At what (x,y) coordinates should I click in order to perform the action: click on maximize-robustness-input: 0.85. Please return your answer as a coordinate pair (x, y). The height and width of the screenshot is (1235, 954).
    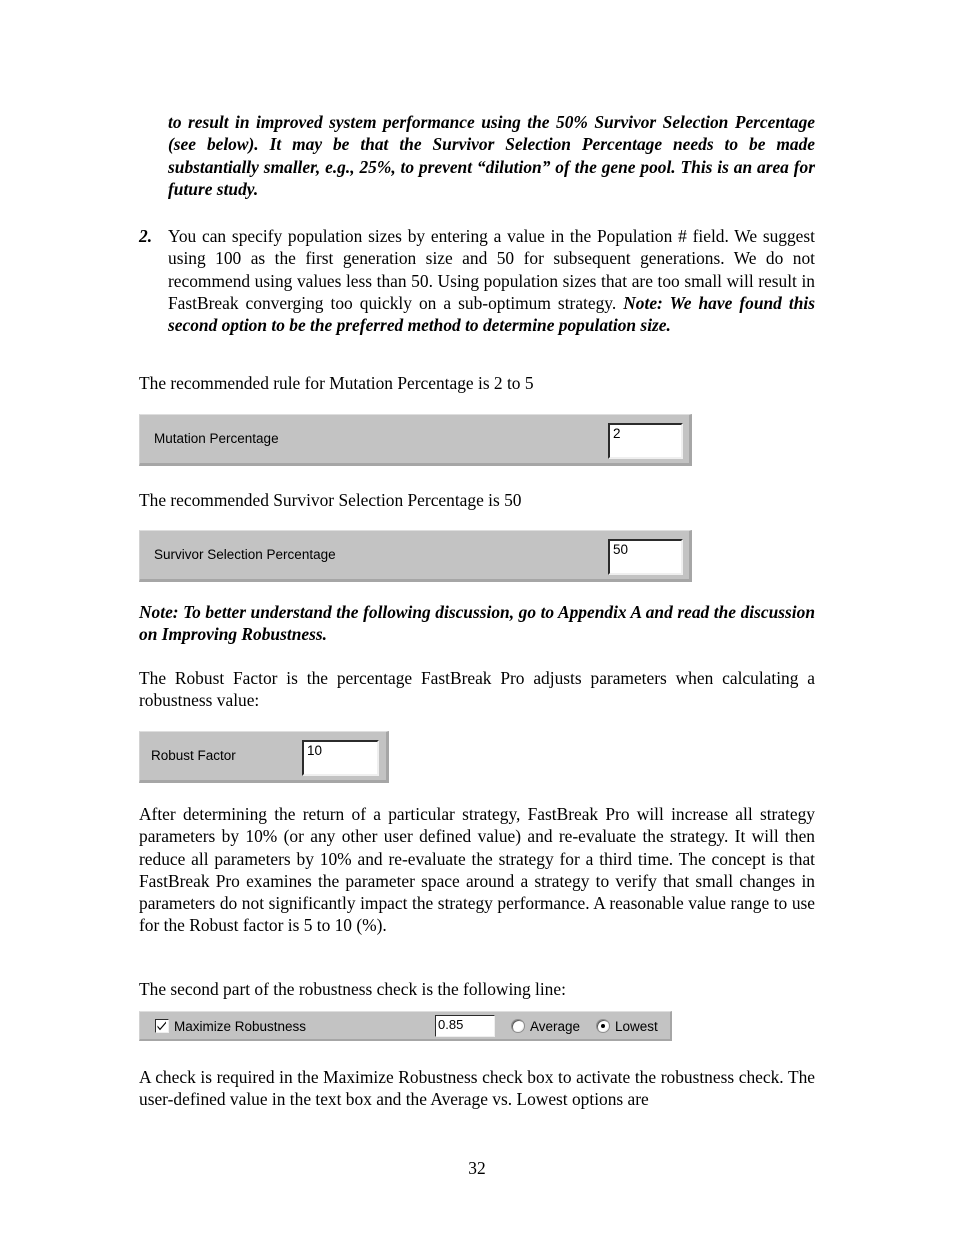
    Looking at the image, I should click on (465, 1026).